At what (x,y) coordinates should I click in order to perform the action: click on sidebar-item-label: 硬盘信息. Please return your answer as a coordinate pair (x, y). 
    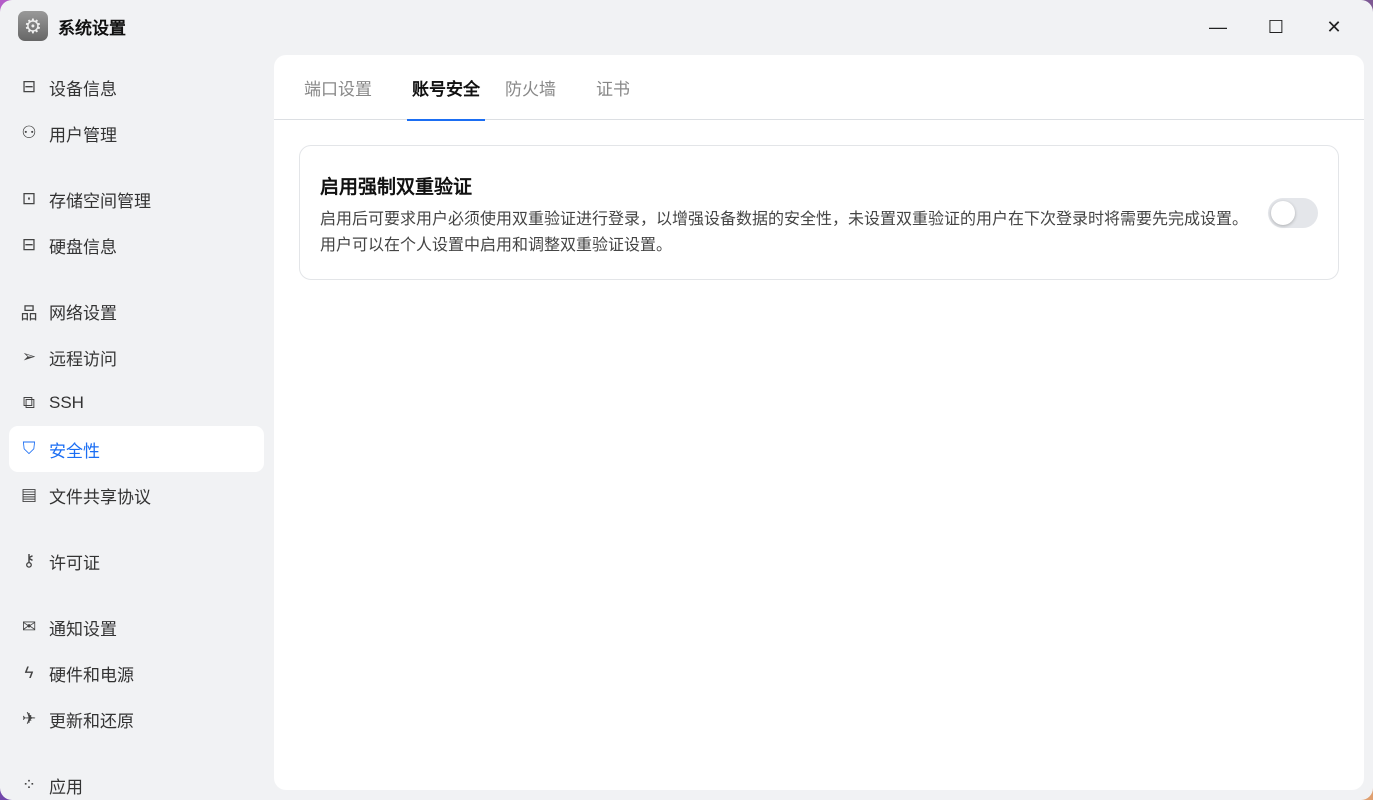
    Looking at the image, I should click on (83, 247).